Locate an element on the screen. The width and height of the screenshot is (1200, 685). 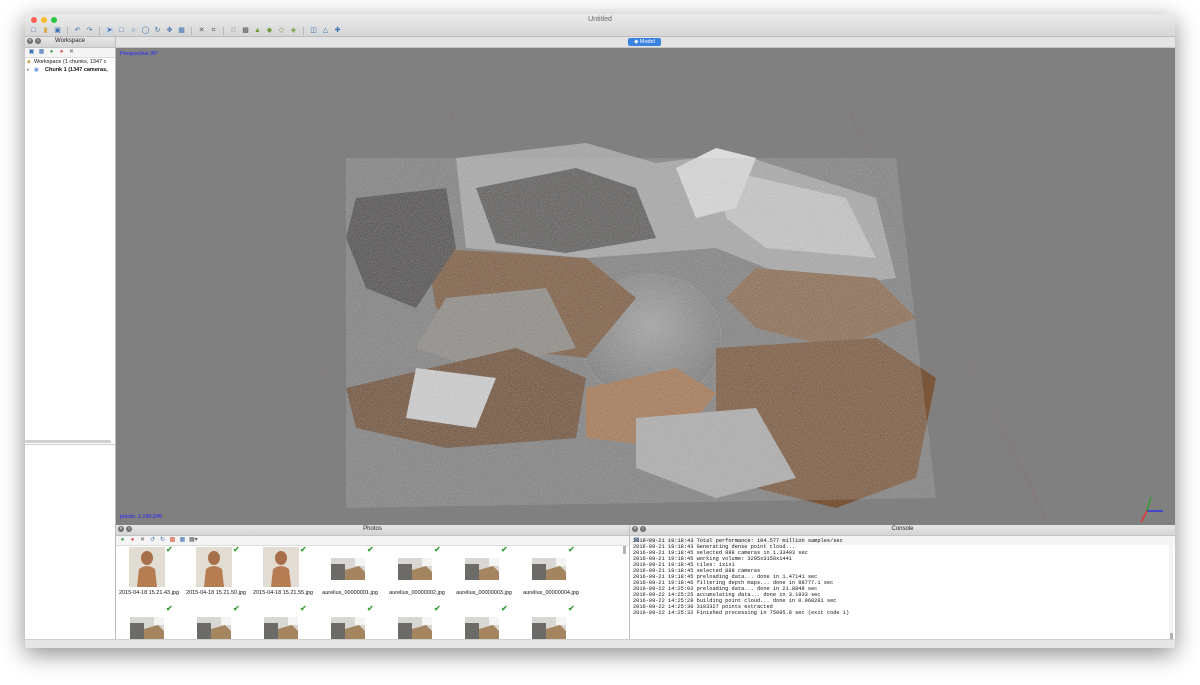
redo-icon: ↷ is located at coordinates (89, 31).